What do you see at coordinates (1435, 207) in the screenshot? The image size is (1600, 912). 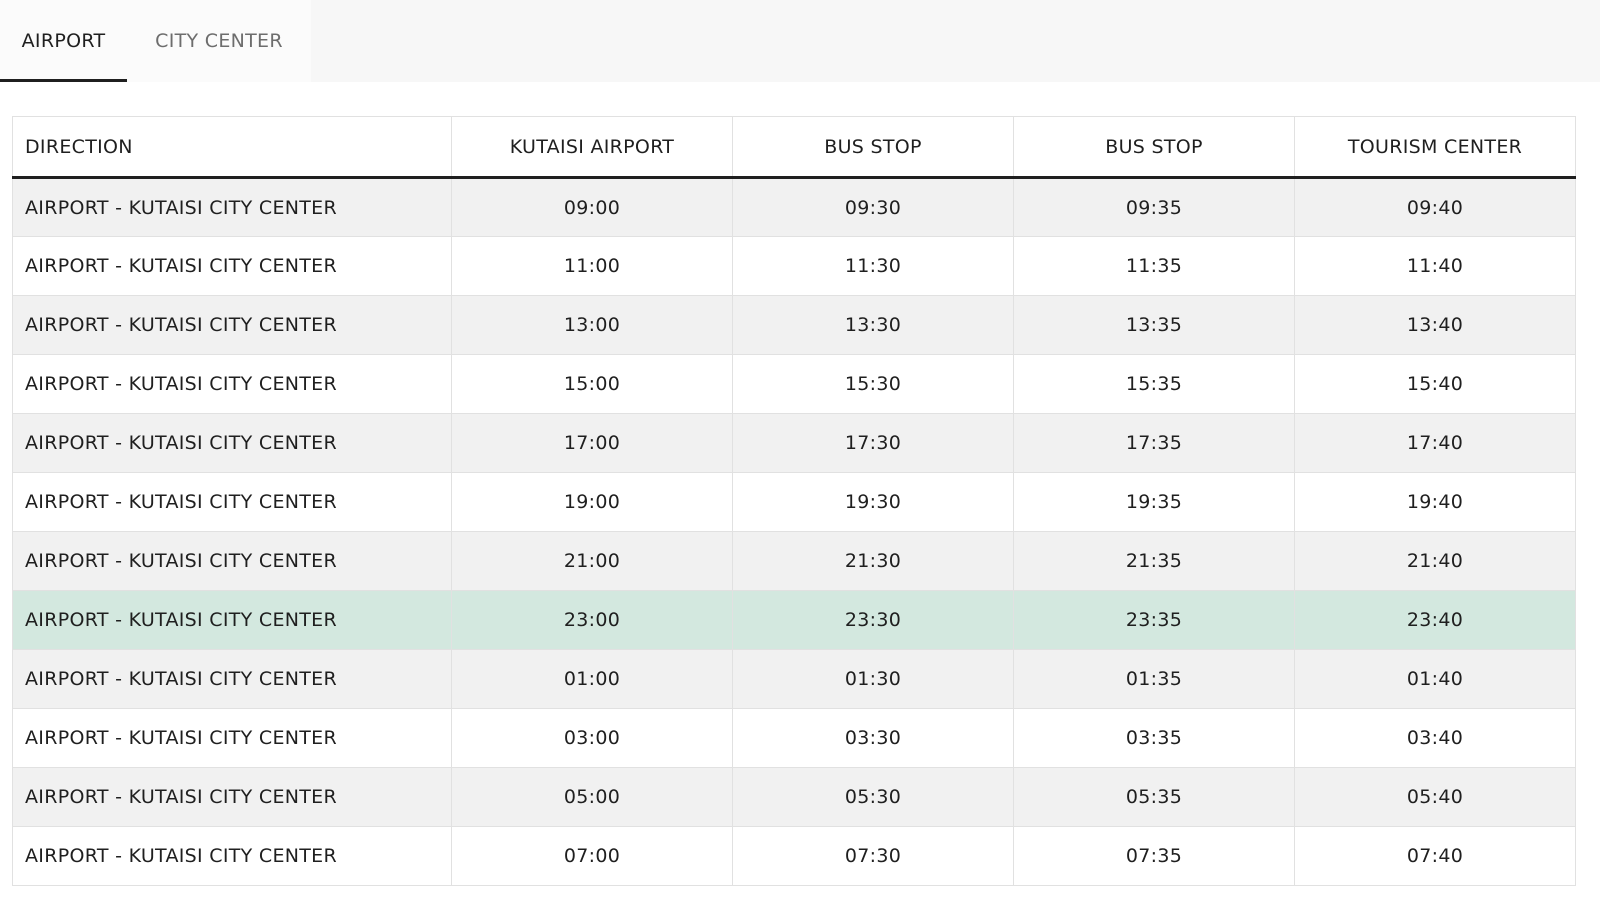 I see `cell-tourism-center: 09:40` at bounding box center [1435, 207].